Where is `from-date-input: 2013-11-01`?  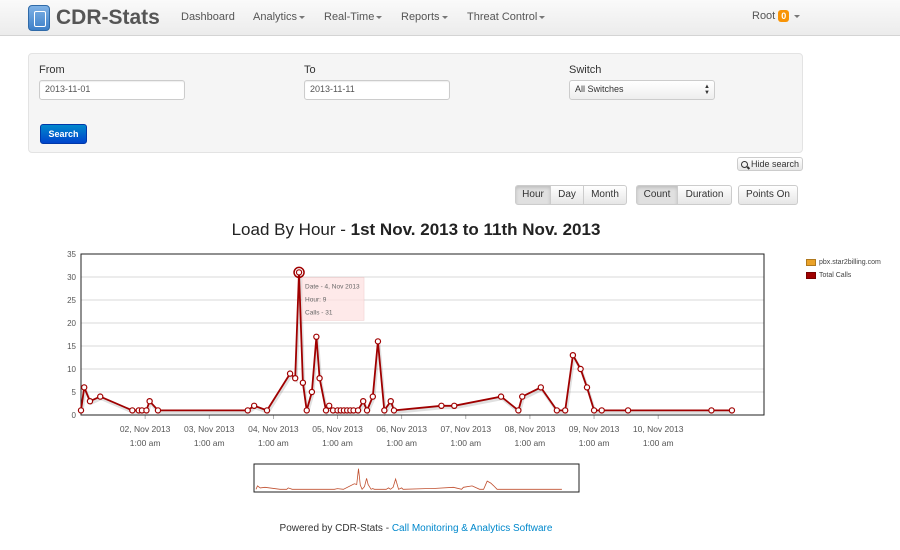
from-date-input: 2013-11-01 is located at coordinates (112, 90).